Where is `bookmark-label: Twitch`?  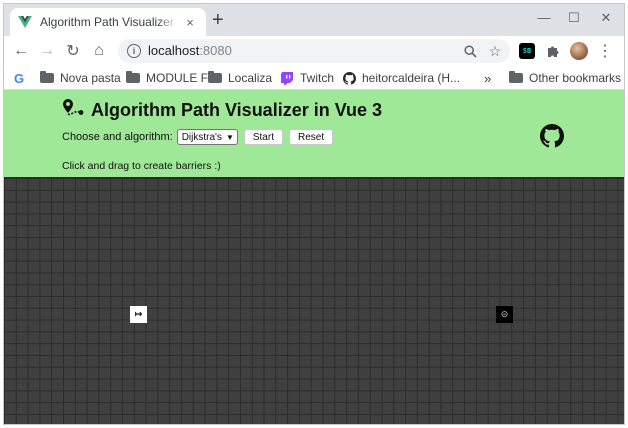 bookmark-label: Twitch is located at coordinates (317, 78).